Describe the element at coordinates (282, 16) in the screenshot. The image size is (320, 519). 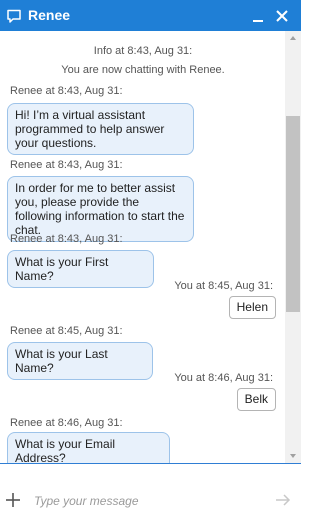
I see `close-icon` at that location.